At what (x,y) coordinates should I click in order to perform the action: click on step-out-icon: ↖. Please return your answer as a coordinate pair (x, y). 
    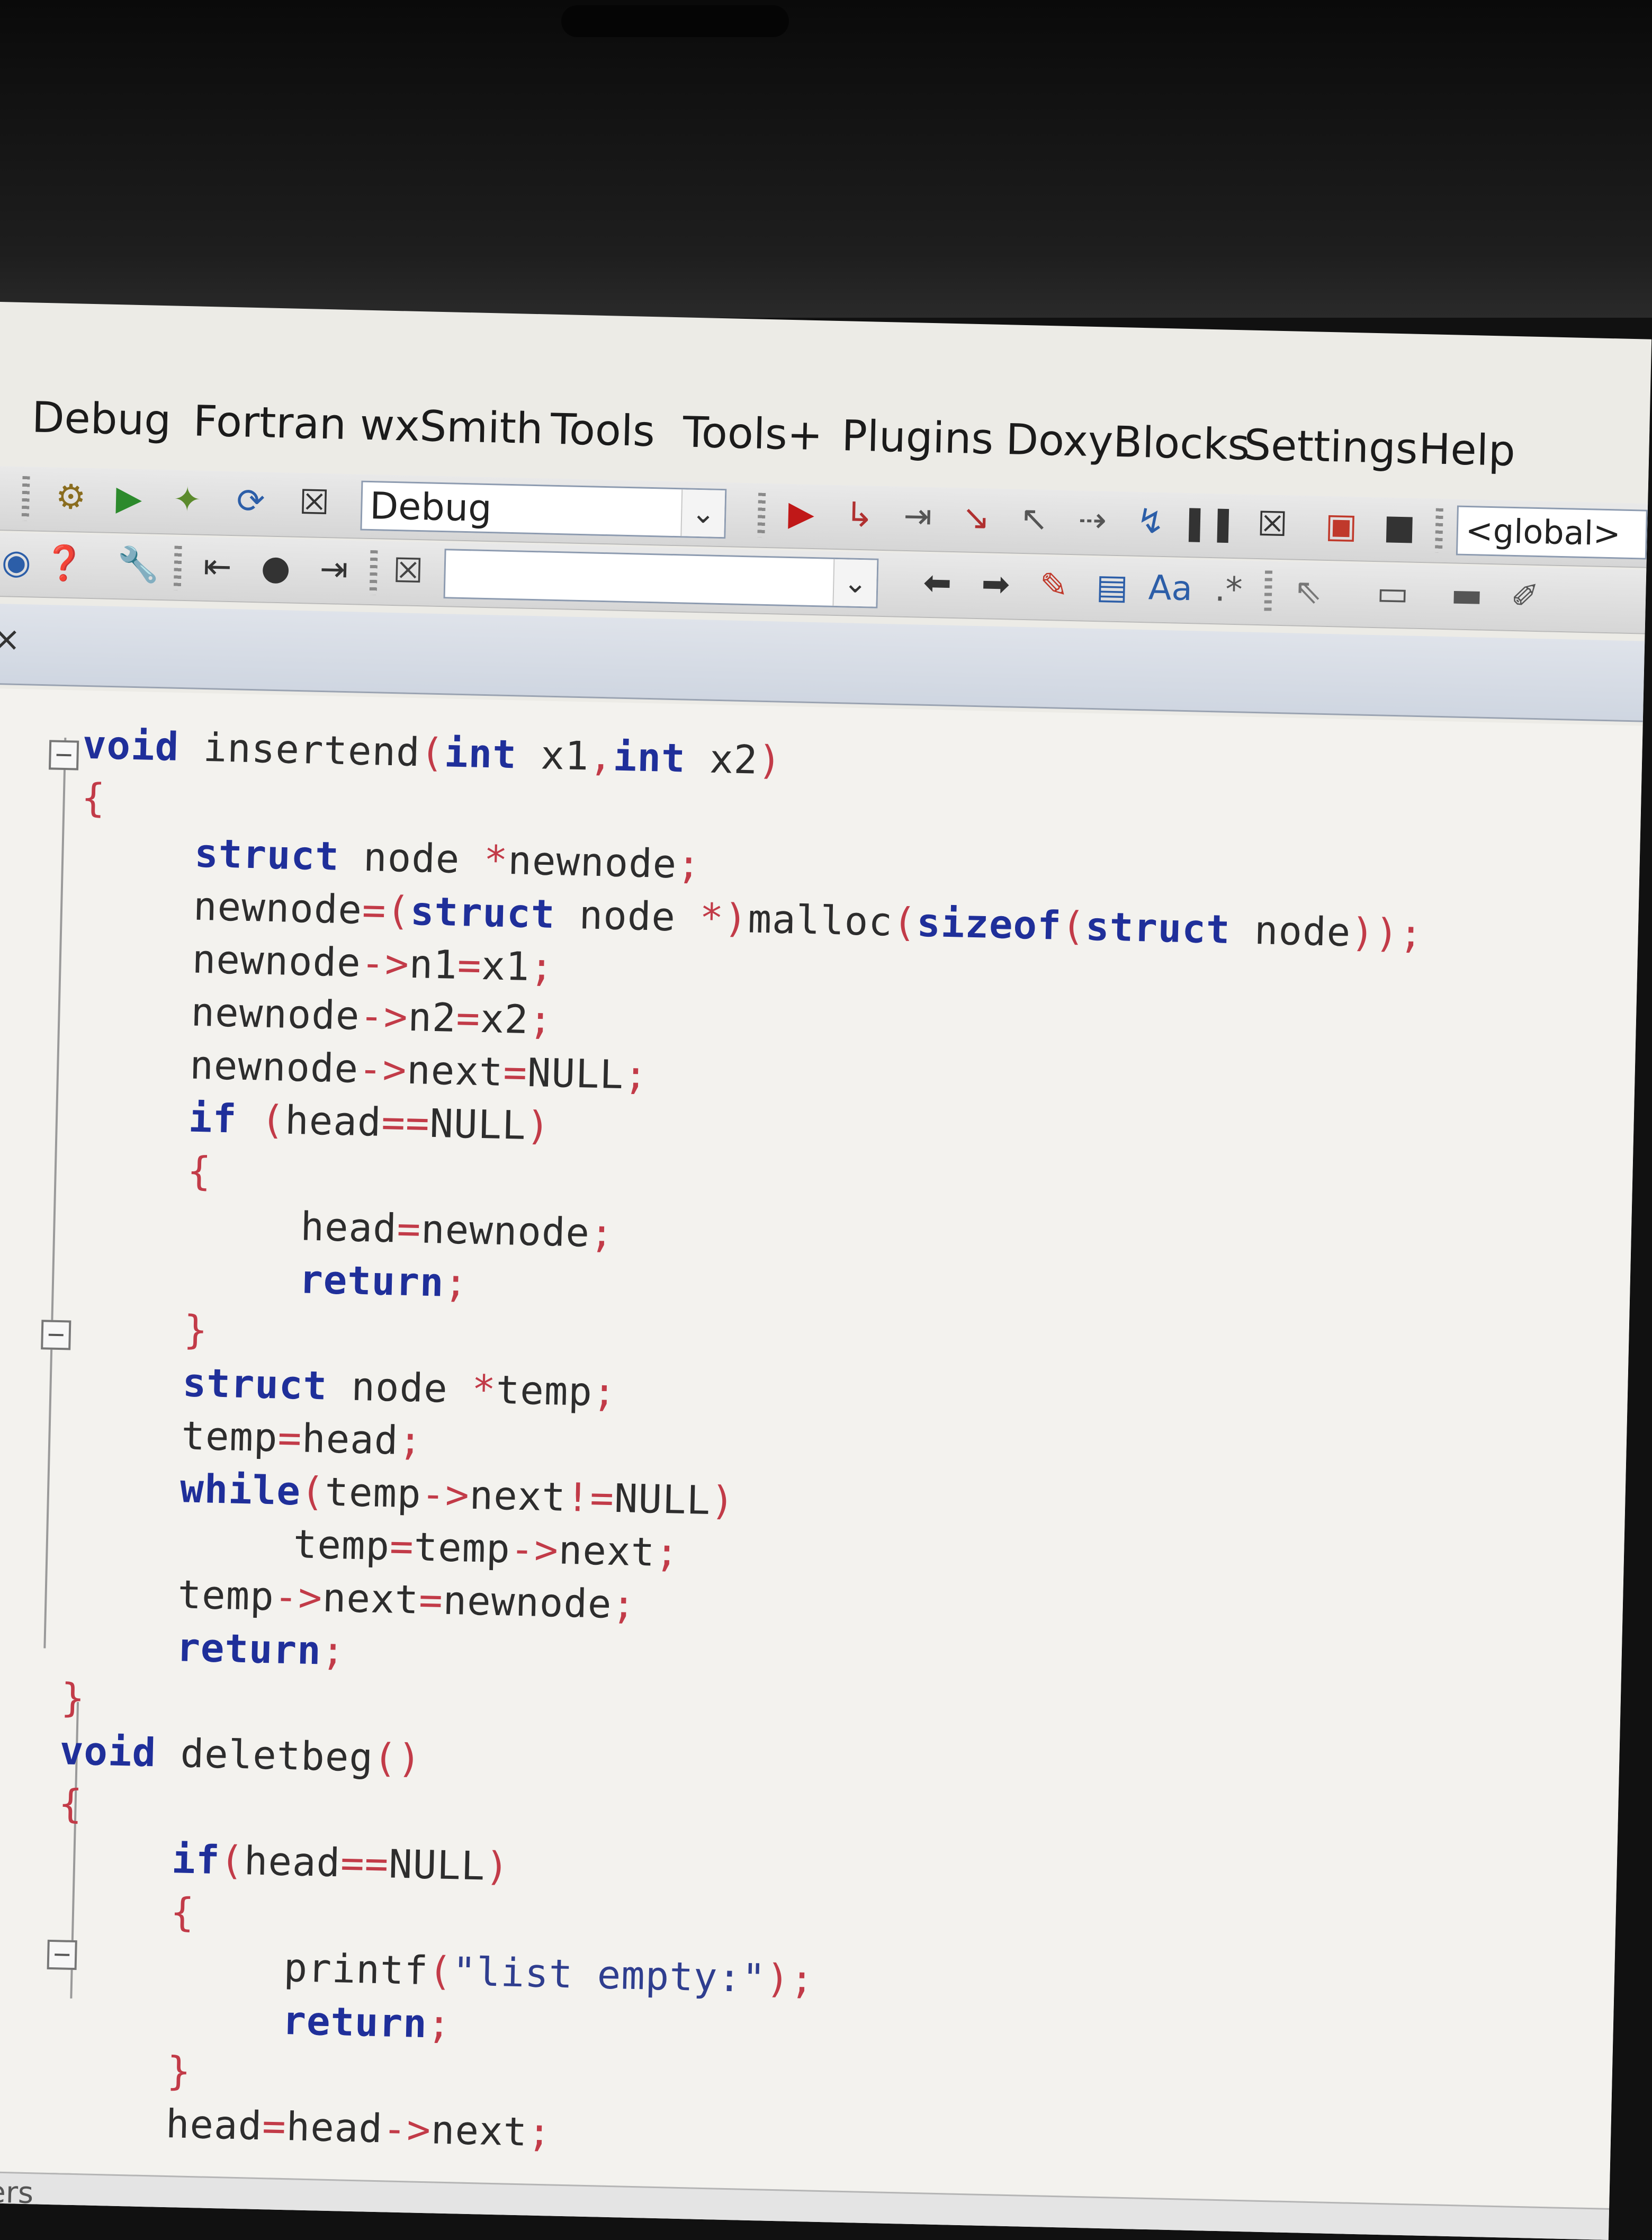
    Looking at the image, I should click on (1034, 519).